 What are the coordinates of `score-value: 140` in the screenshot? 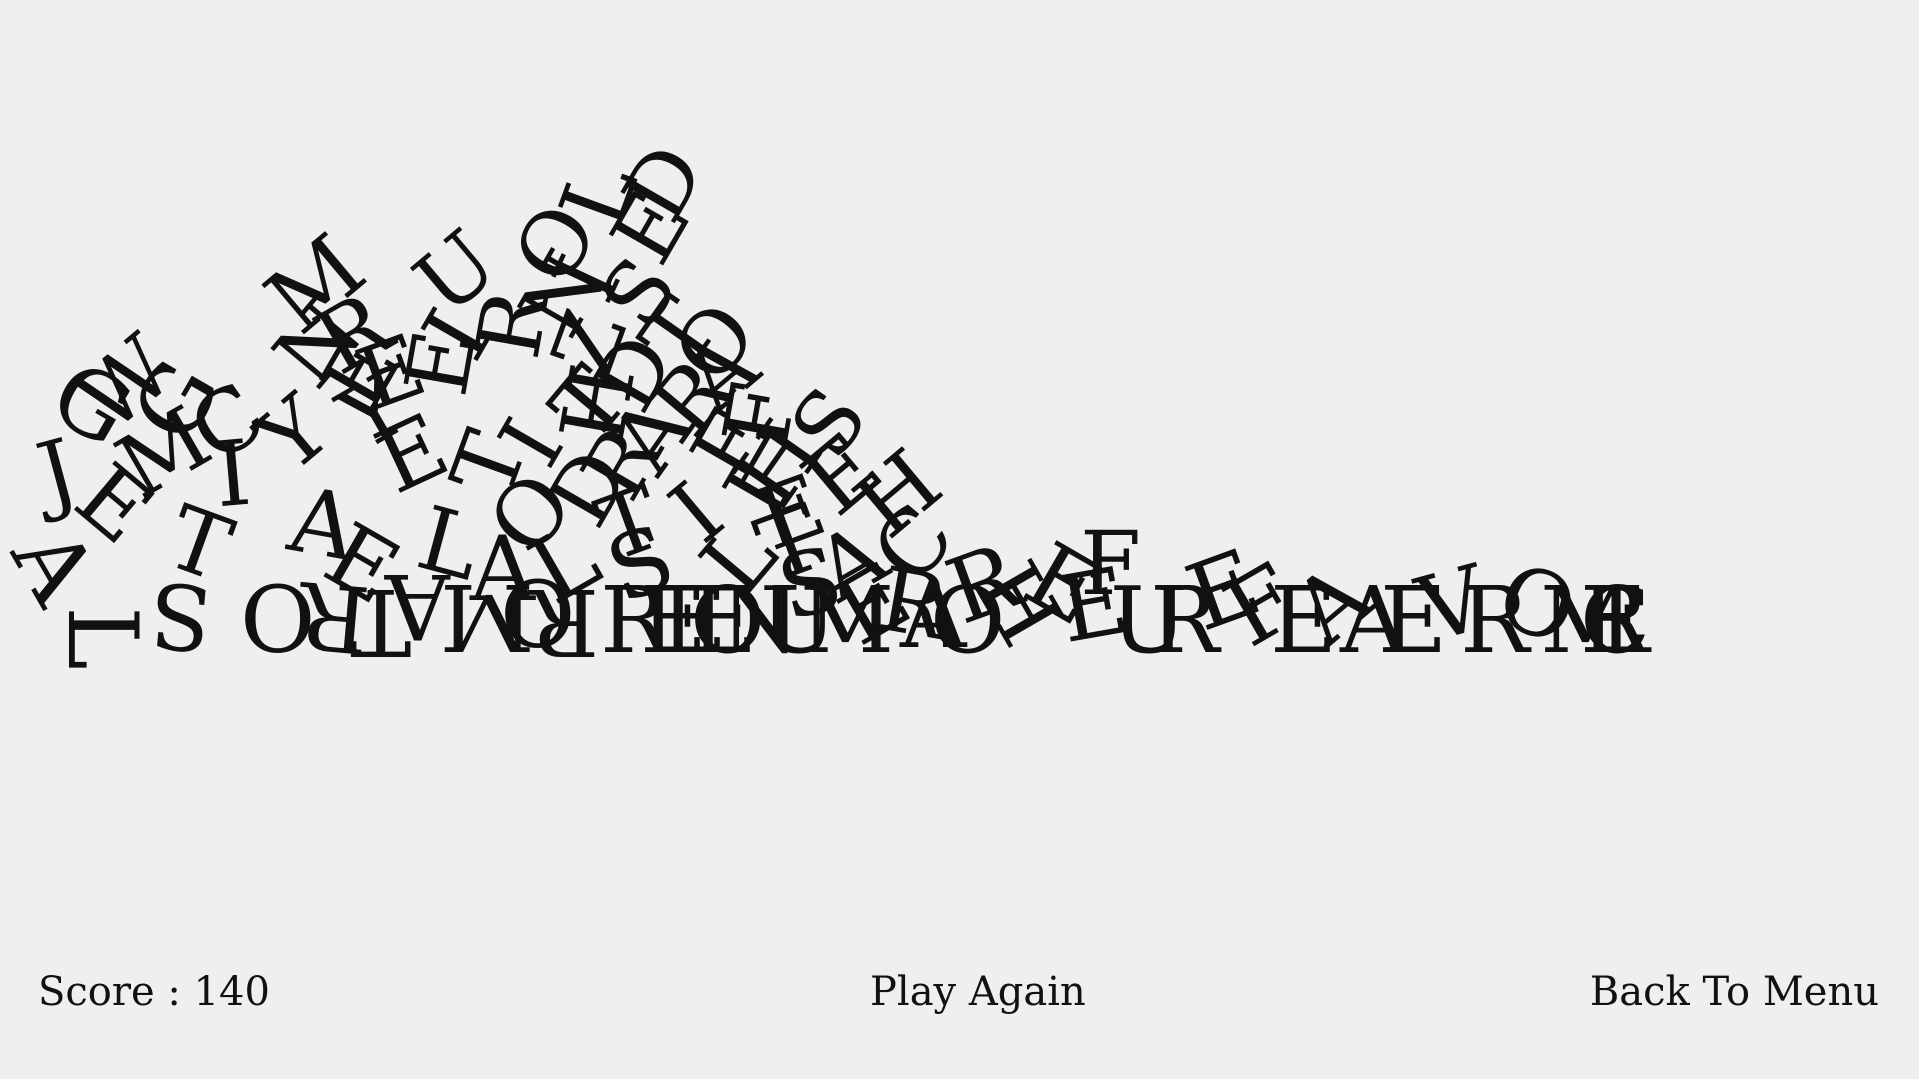 It's located at (231, 992).